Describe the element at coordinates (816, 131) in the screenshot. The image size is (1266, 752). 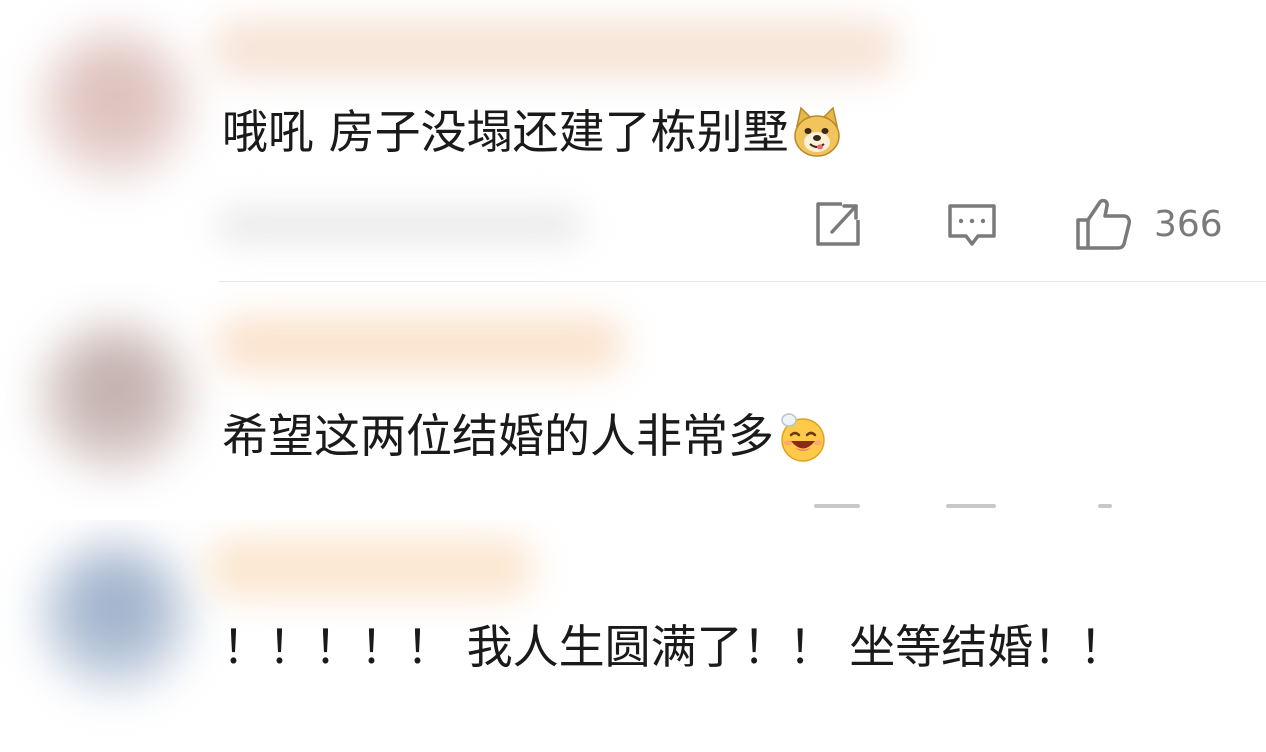
I see `doge-emoji-icon` at that location.